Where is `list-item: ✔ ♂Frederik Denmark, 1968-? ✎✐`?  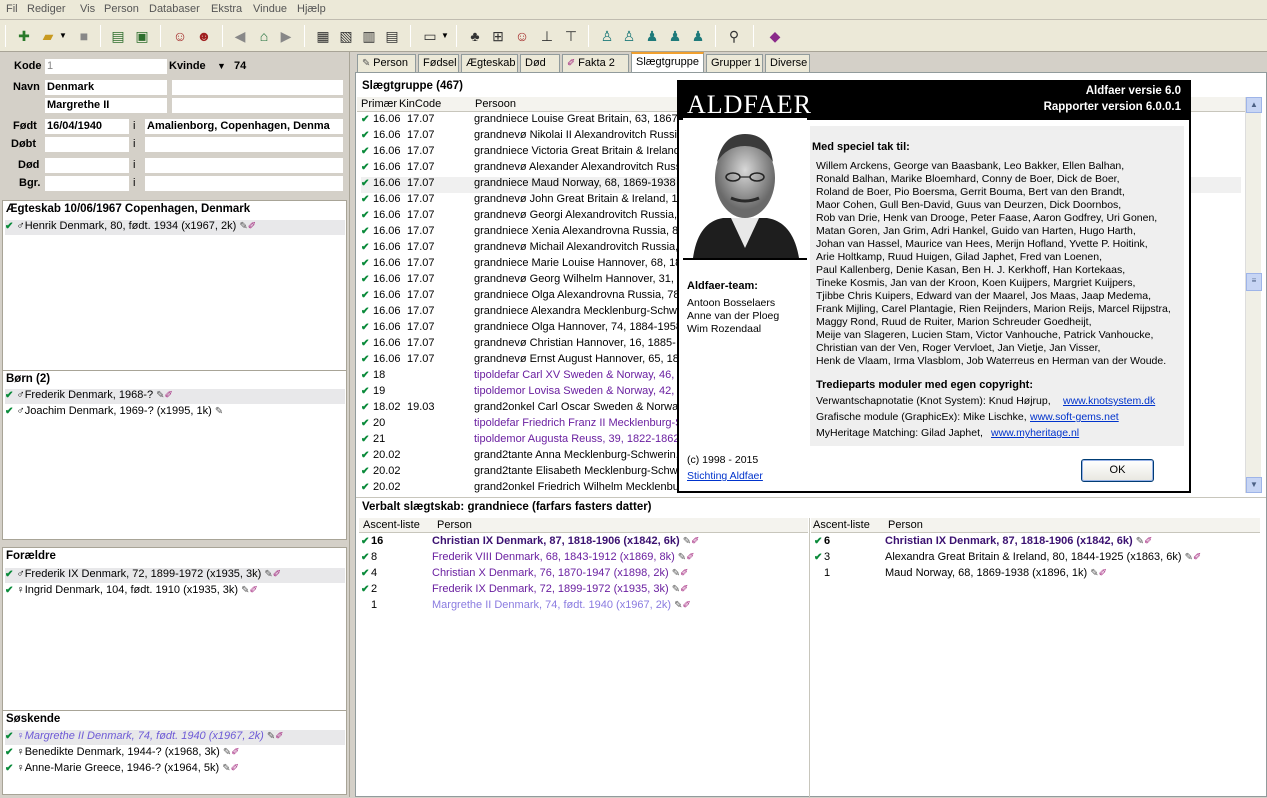
list-item: ✔ ♂Frederik Denmark, 1968-? ✎✐ is located at coordinates (175, 396).